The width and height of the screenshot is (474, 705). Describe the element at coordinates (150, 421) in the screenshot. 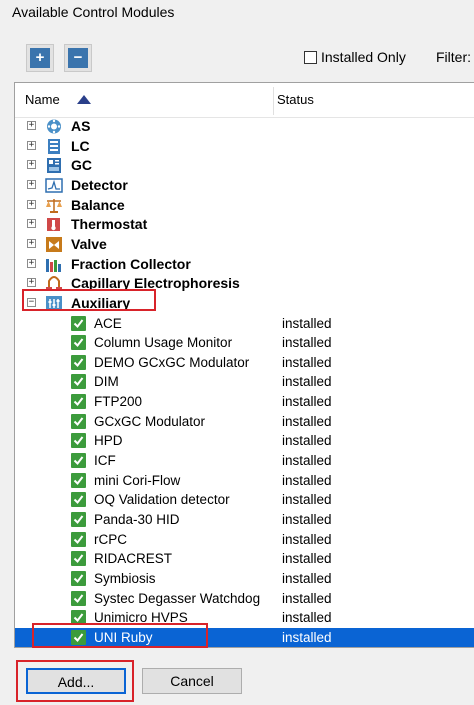

I see `module-name: GCxGC Modulator` at that location.